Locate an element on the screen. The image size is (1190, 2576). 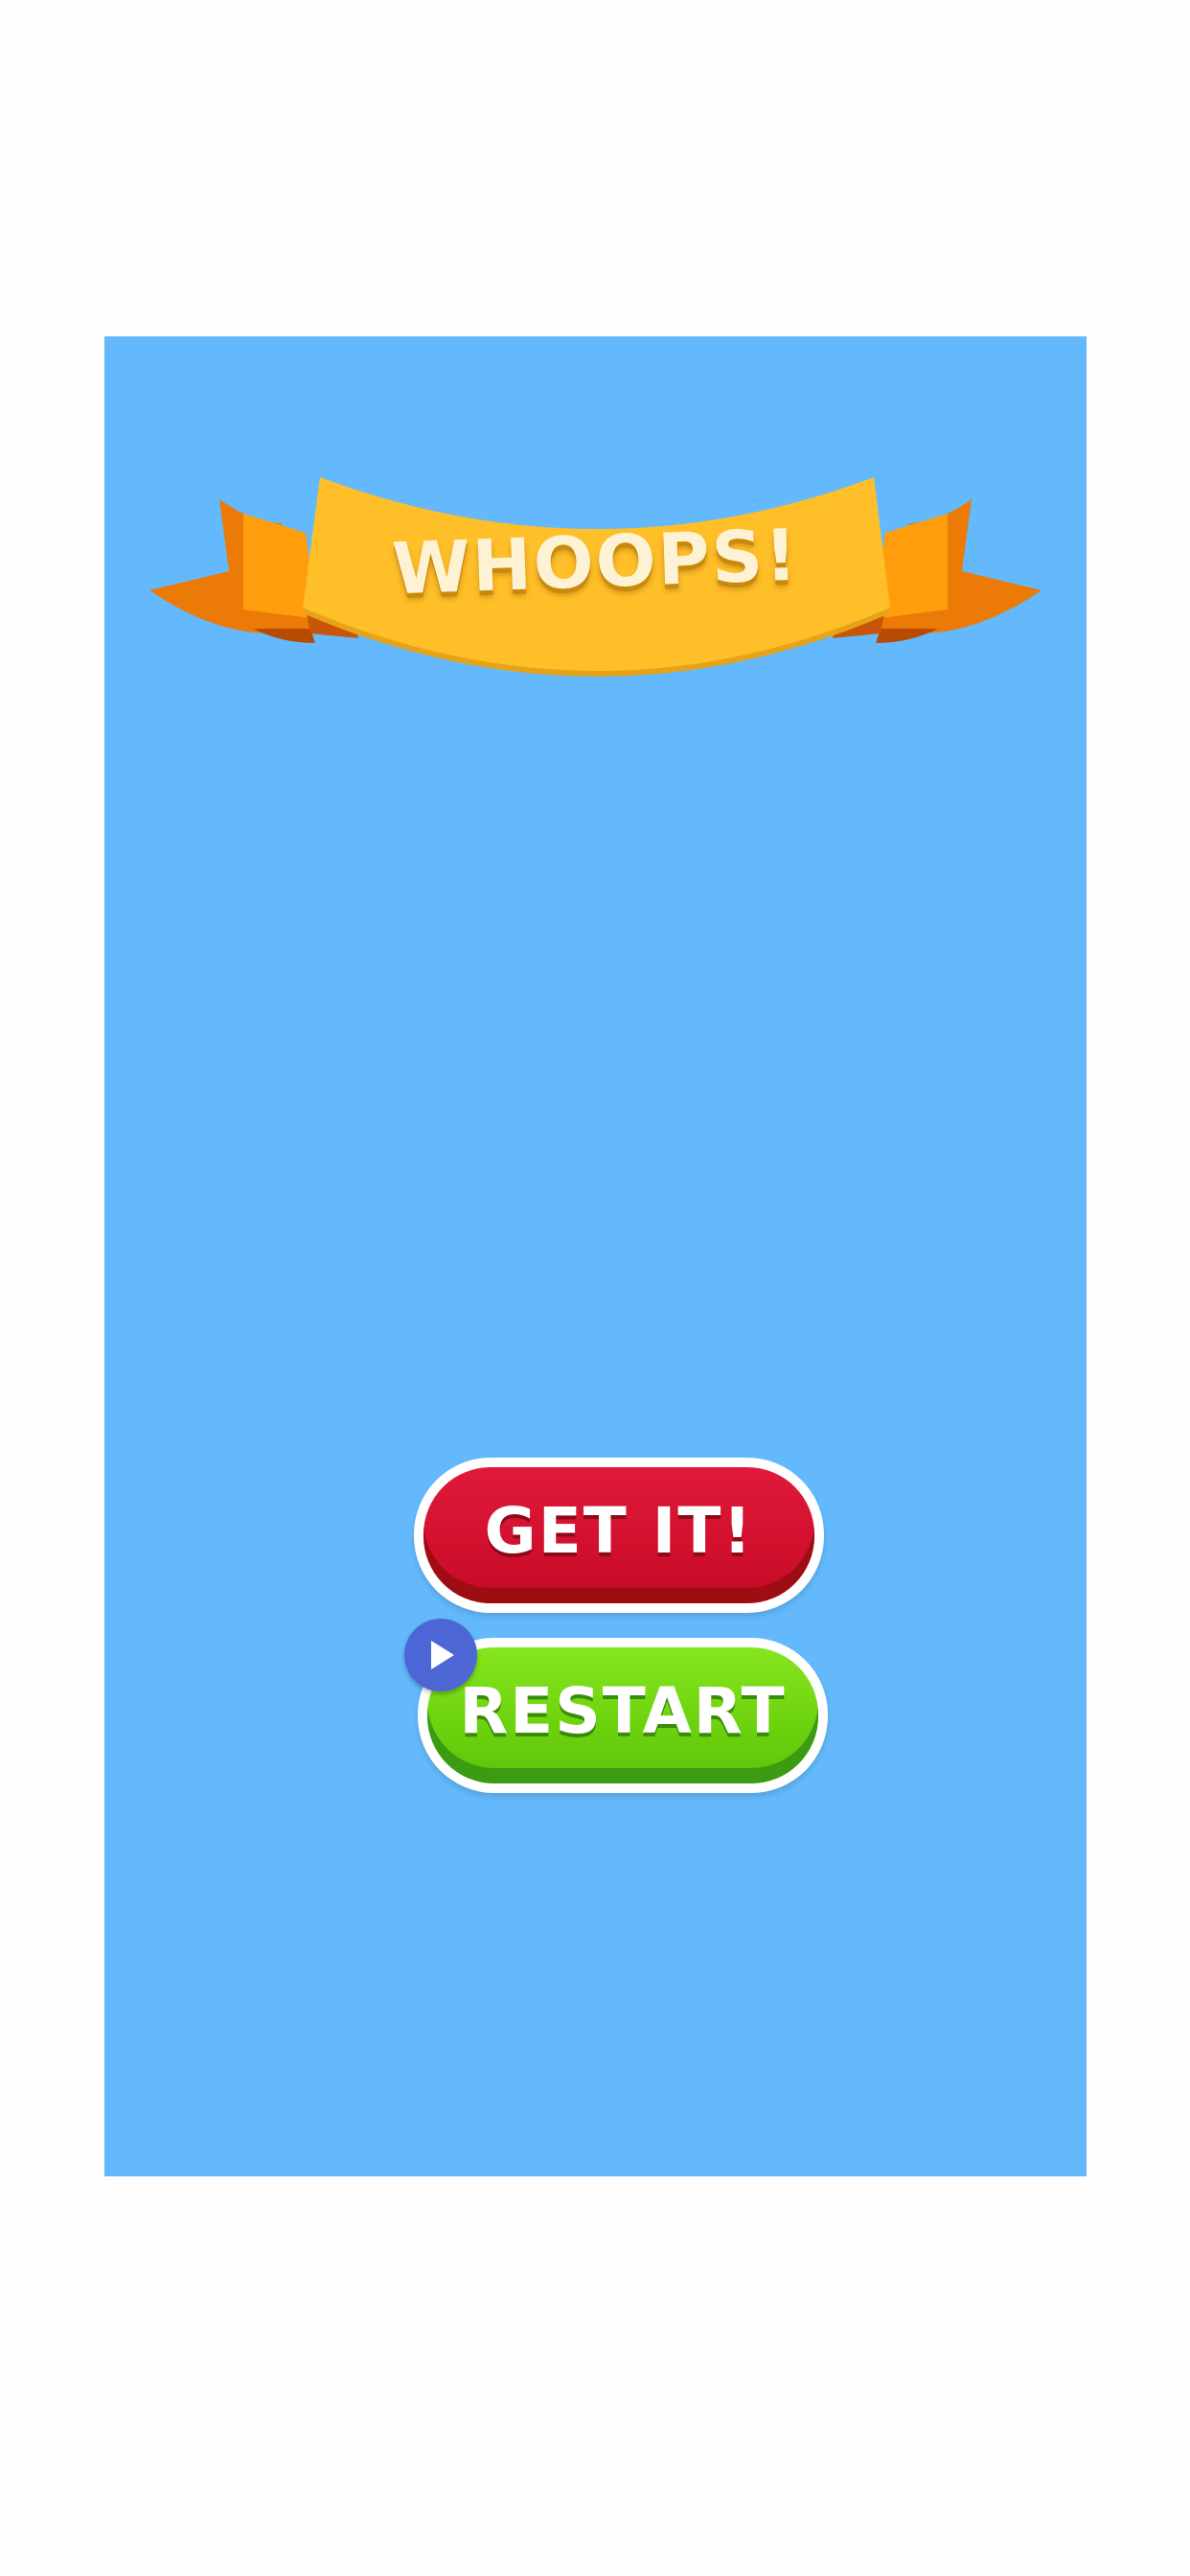
ad-video-badge is located at coordinates (441, 1655).